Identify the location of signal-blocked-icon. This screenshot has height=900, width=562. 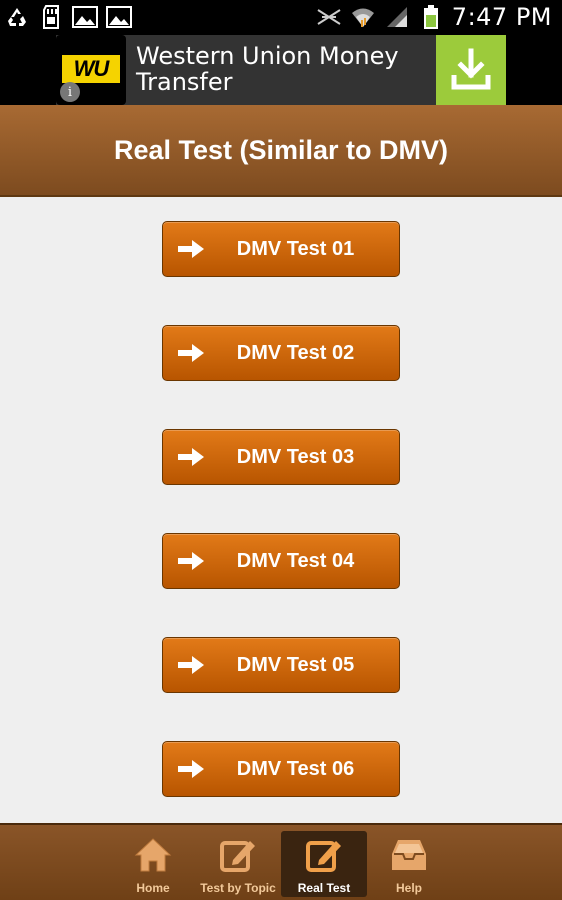
(329, 17).